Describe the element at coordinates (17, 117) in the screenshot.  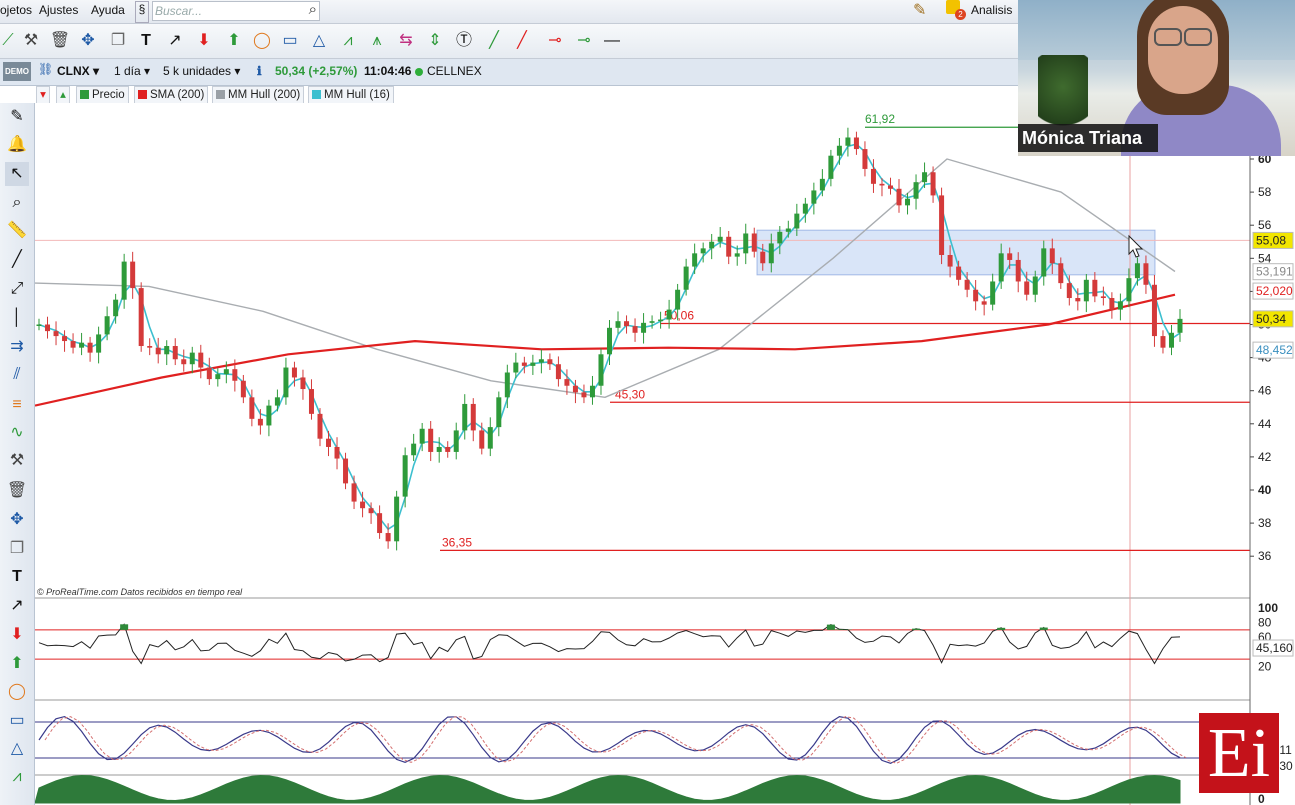
I see `pencil-icon: ✎` at that location.